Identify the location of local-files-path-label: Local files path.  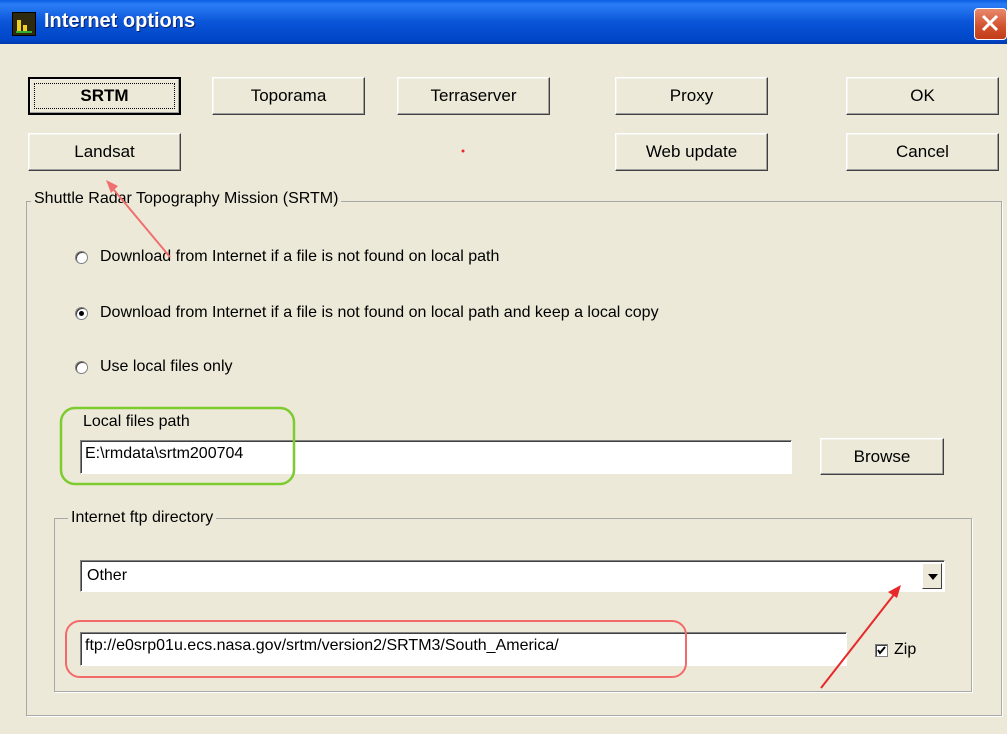
(136, 421).